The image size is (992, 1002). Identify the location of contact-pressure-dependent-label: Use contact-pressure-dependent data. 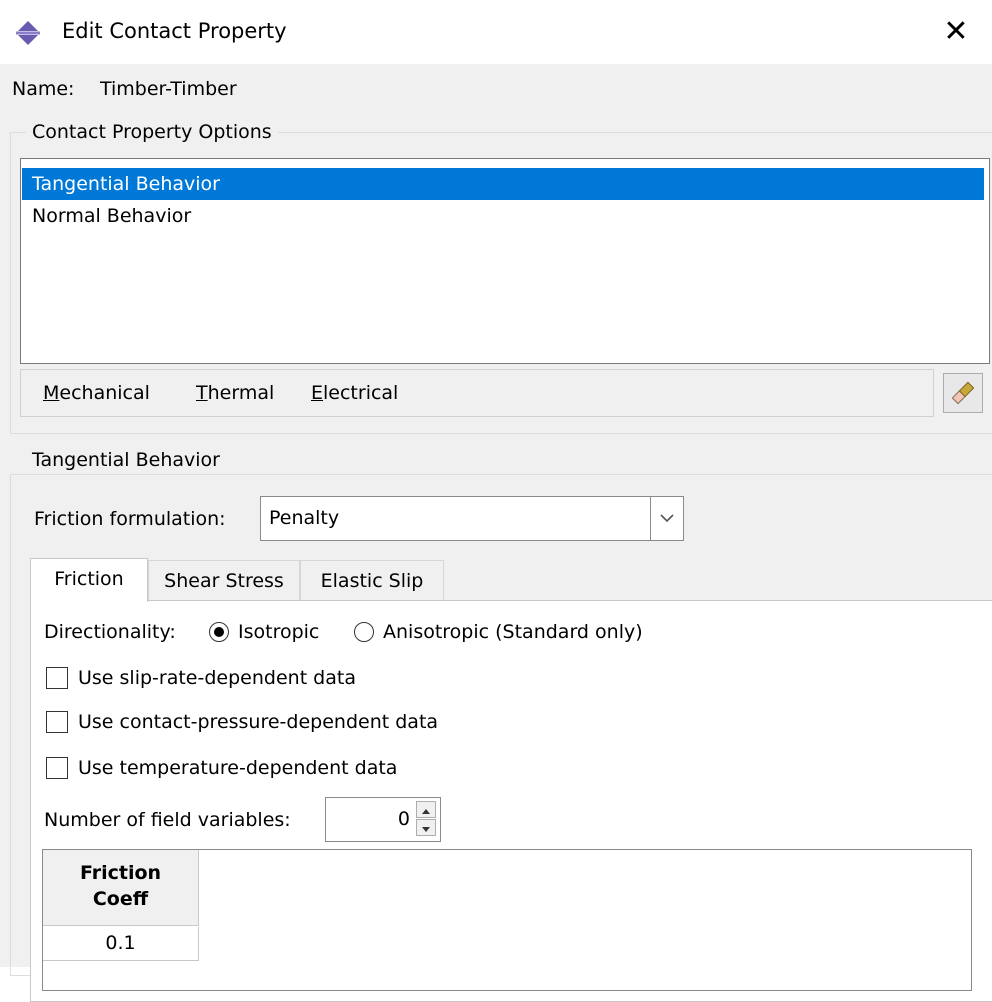
(258, 722).